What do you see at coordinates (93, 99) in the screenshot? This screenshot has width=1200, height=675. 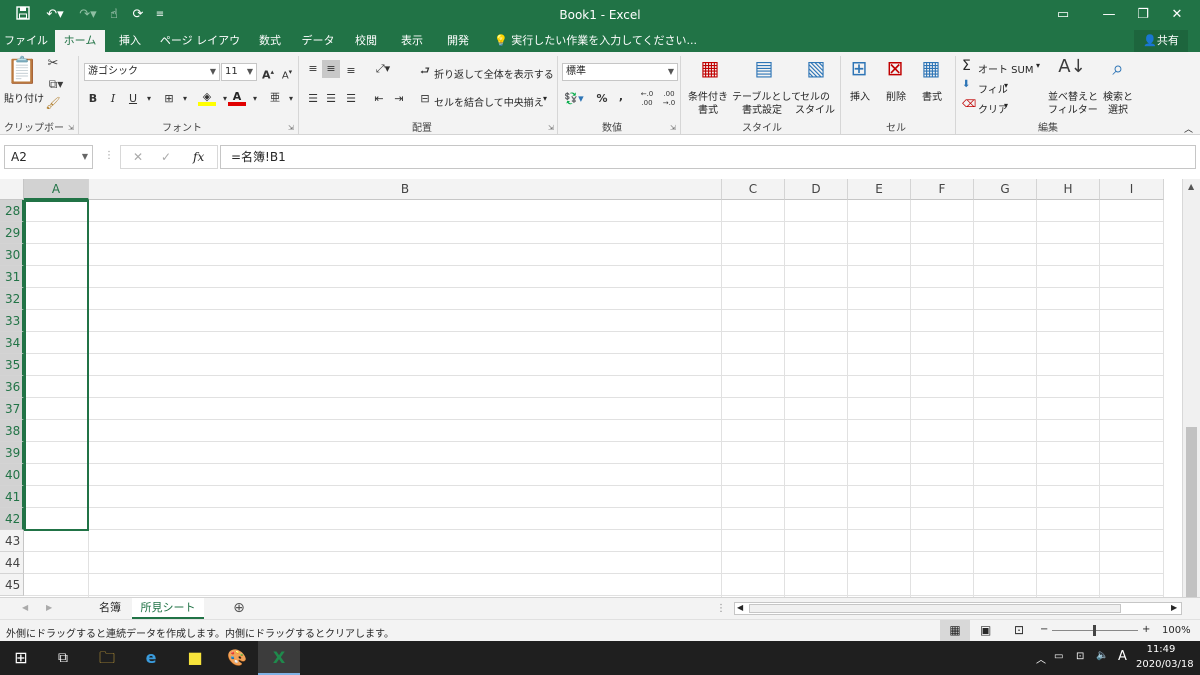 I see `bold-button: B` at bounding box center [93, 99].